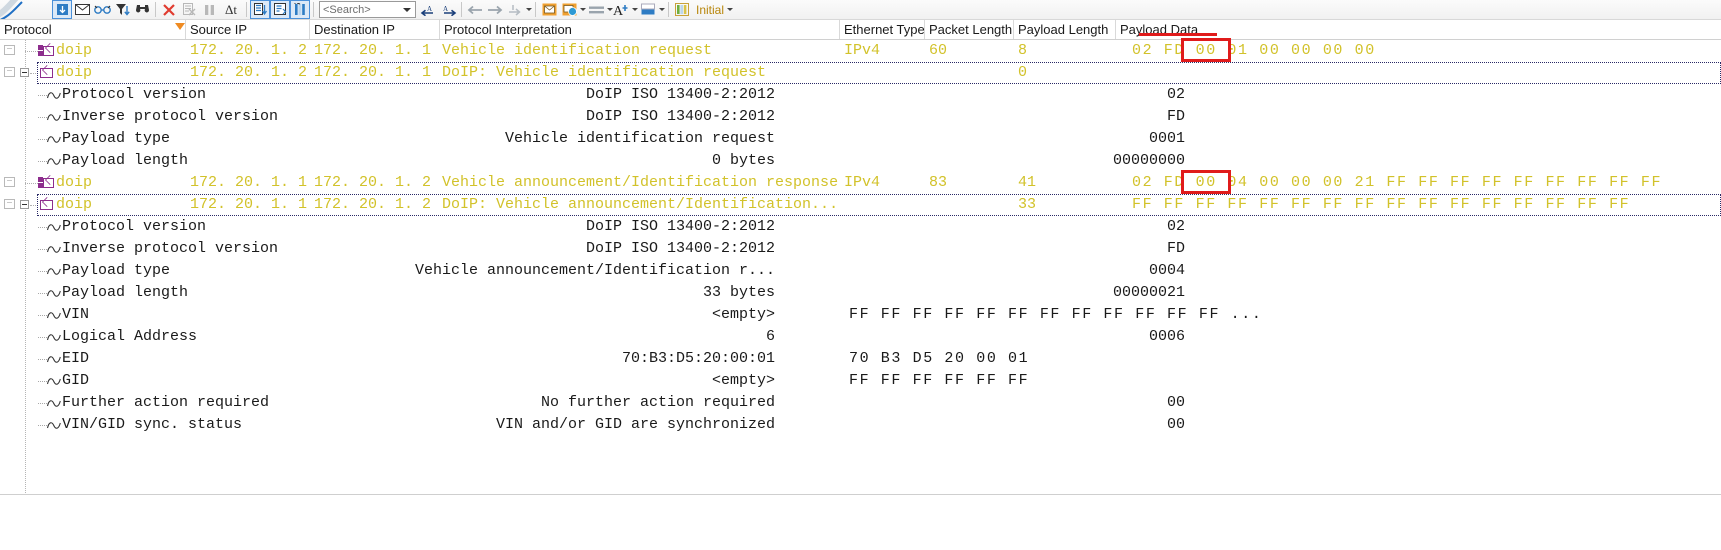  Describe the element at coordinates (657, 402) in the screenshot. I see `detail-value: No further action required` at that location.